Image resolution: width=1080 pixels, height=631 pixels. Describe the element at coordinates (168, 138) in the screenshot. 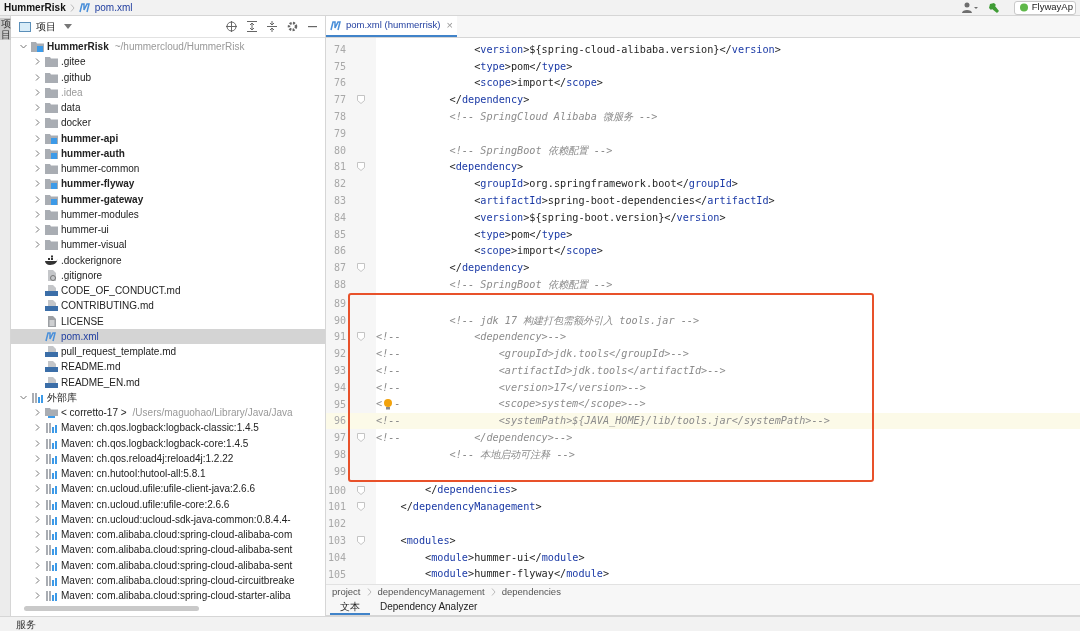

I see `tree-item: hummer-api` at that location.